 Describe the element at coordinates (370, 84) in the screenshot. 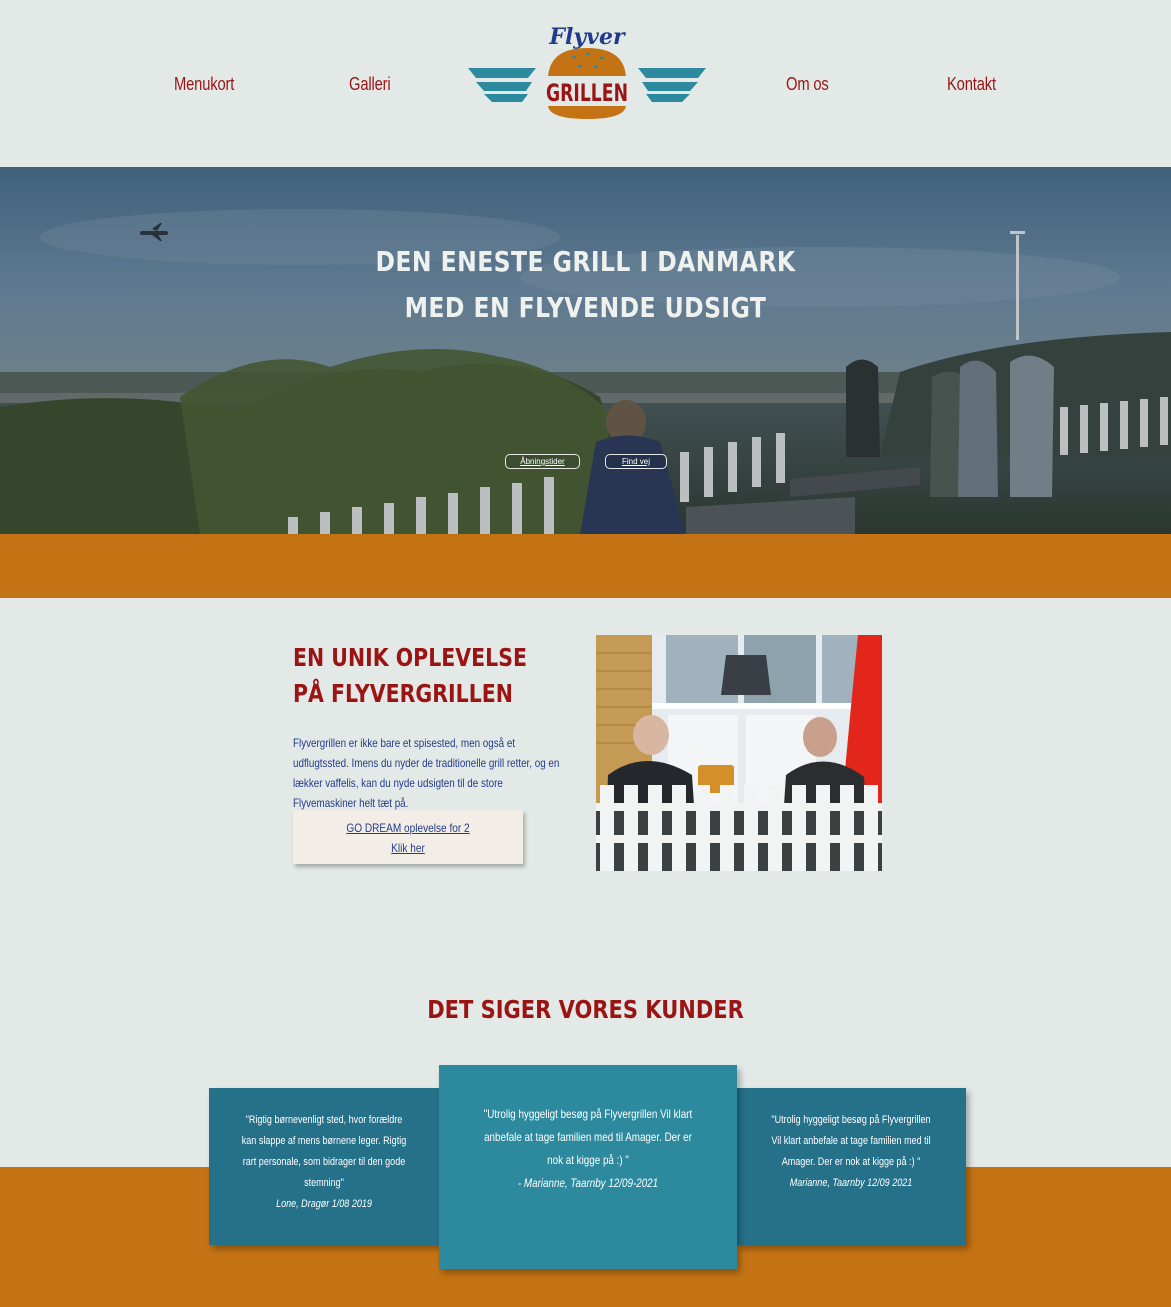

I see `nav-galleri: Galleri` at that location.